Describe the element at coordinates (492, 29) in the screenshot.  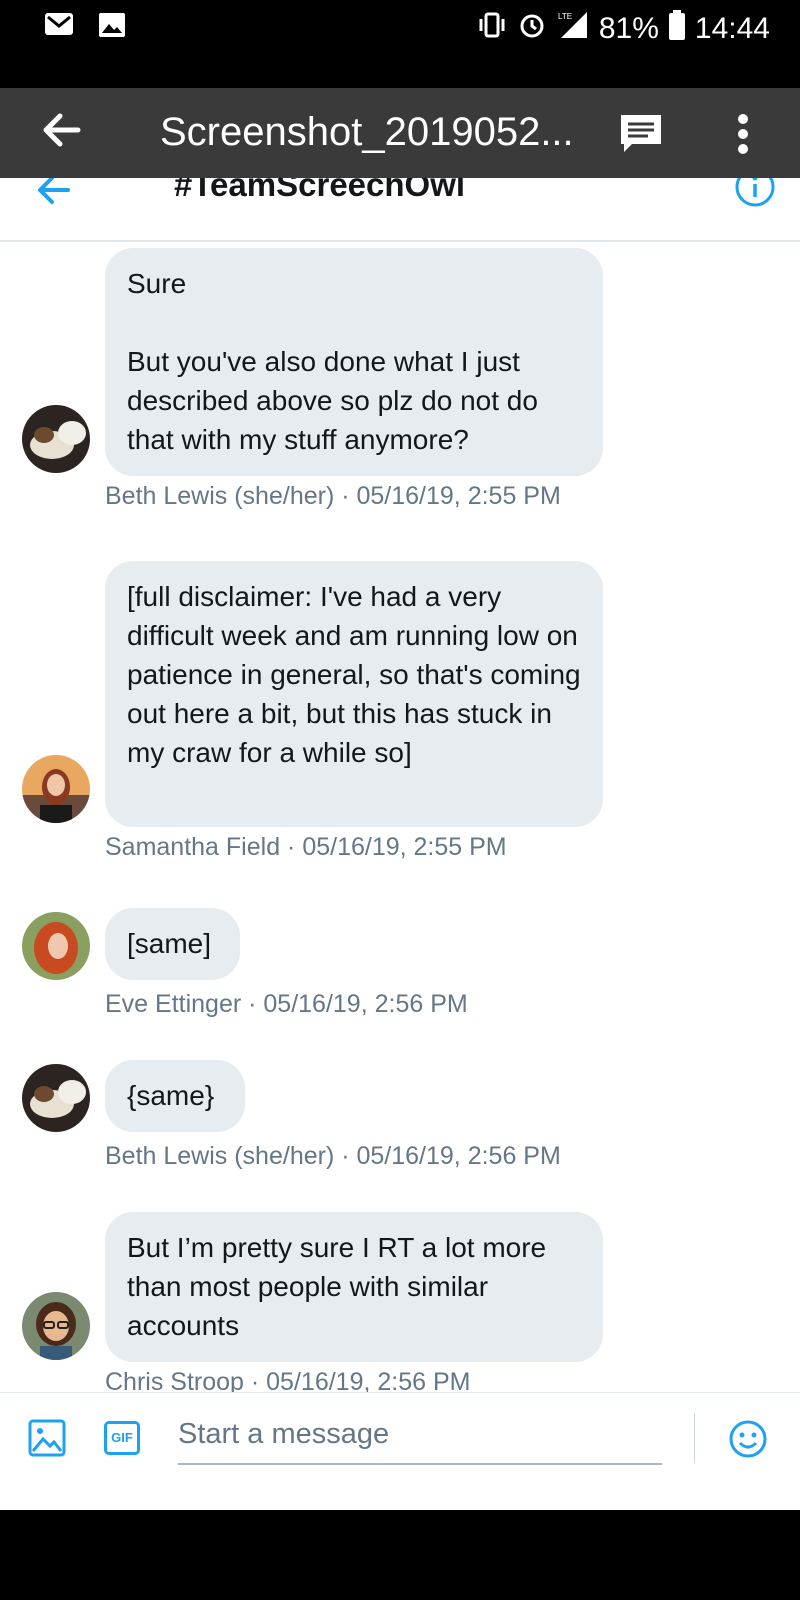
I see `vibrate-icon` at that location.